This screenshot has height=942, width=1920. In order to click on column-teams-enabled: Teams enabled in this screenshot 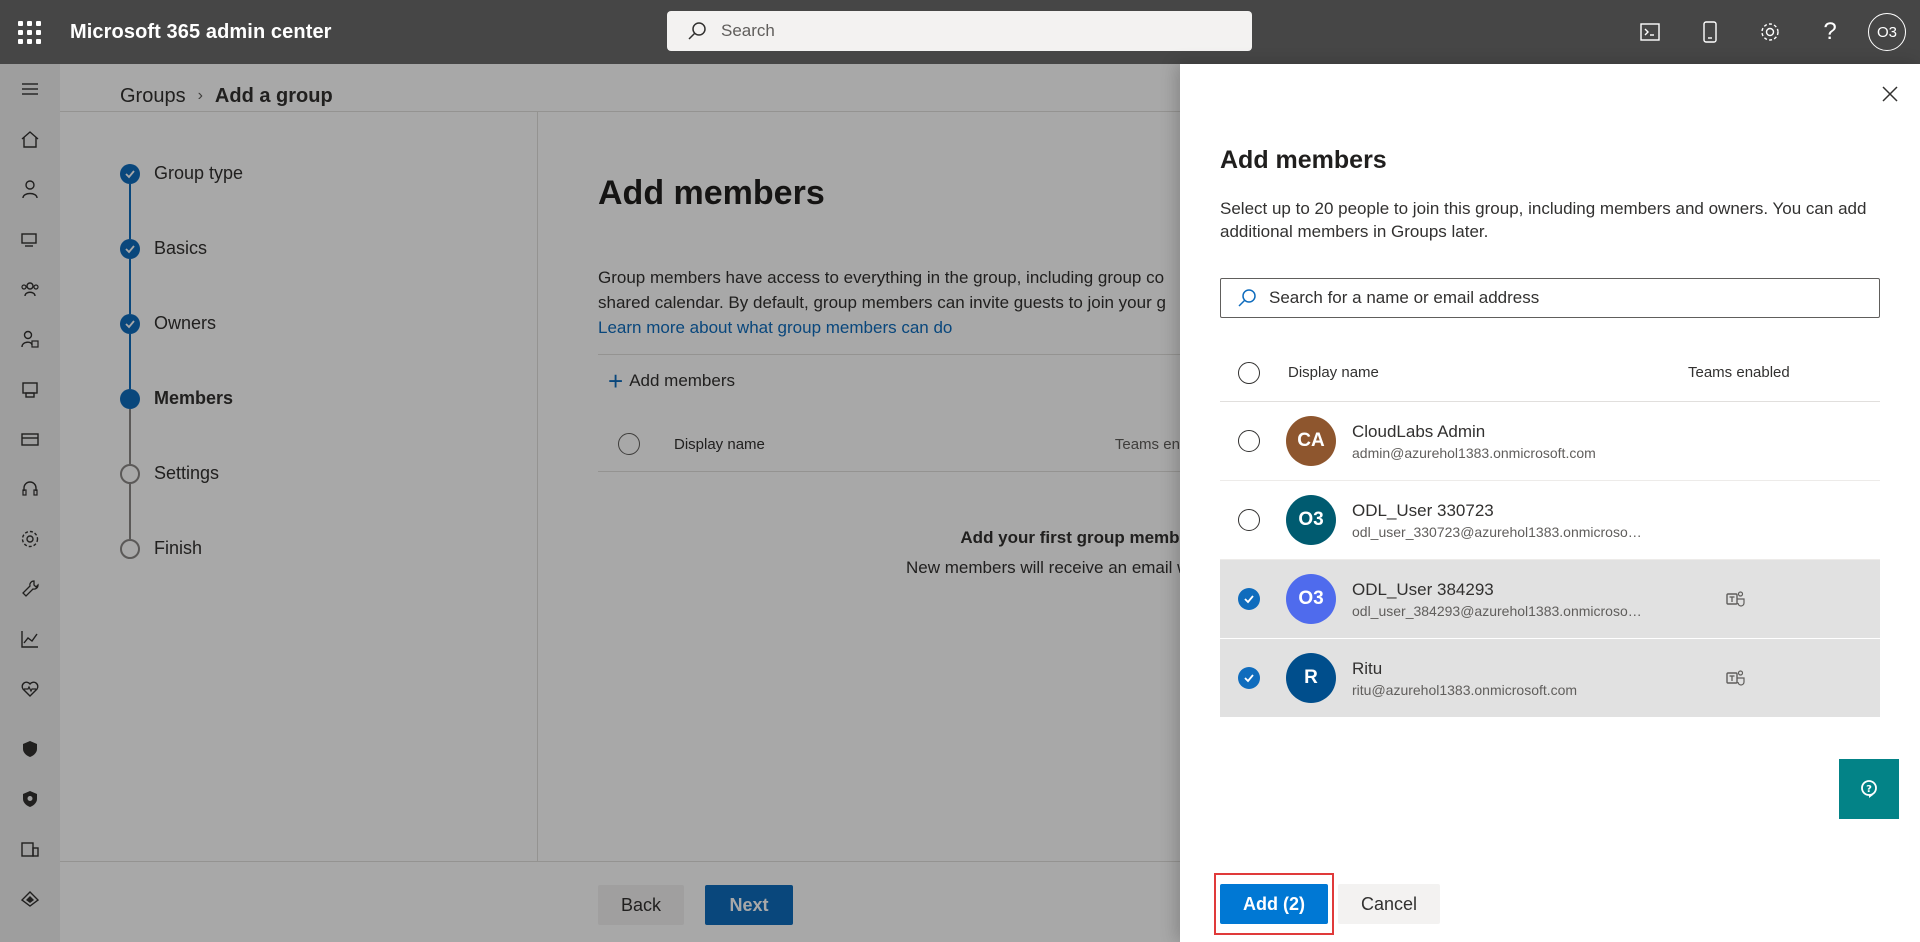, I will do `click(1739, 372)`.